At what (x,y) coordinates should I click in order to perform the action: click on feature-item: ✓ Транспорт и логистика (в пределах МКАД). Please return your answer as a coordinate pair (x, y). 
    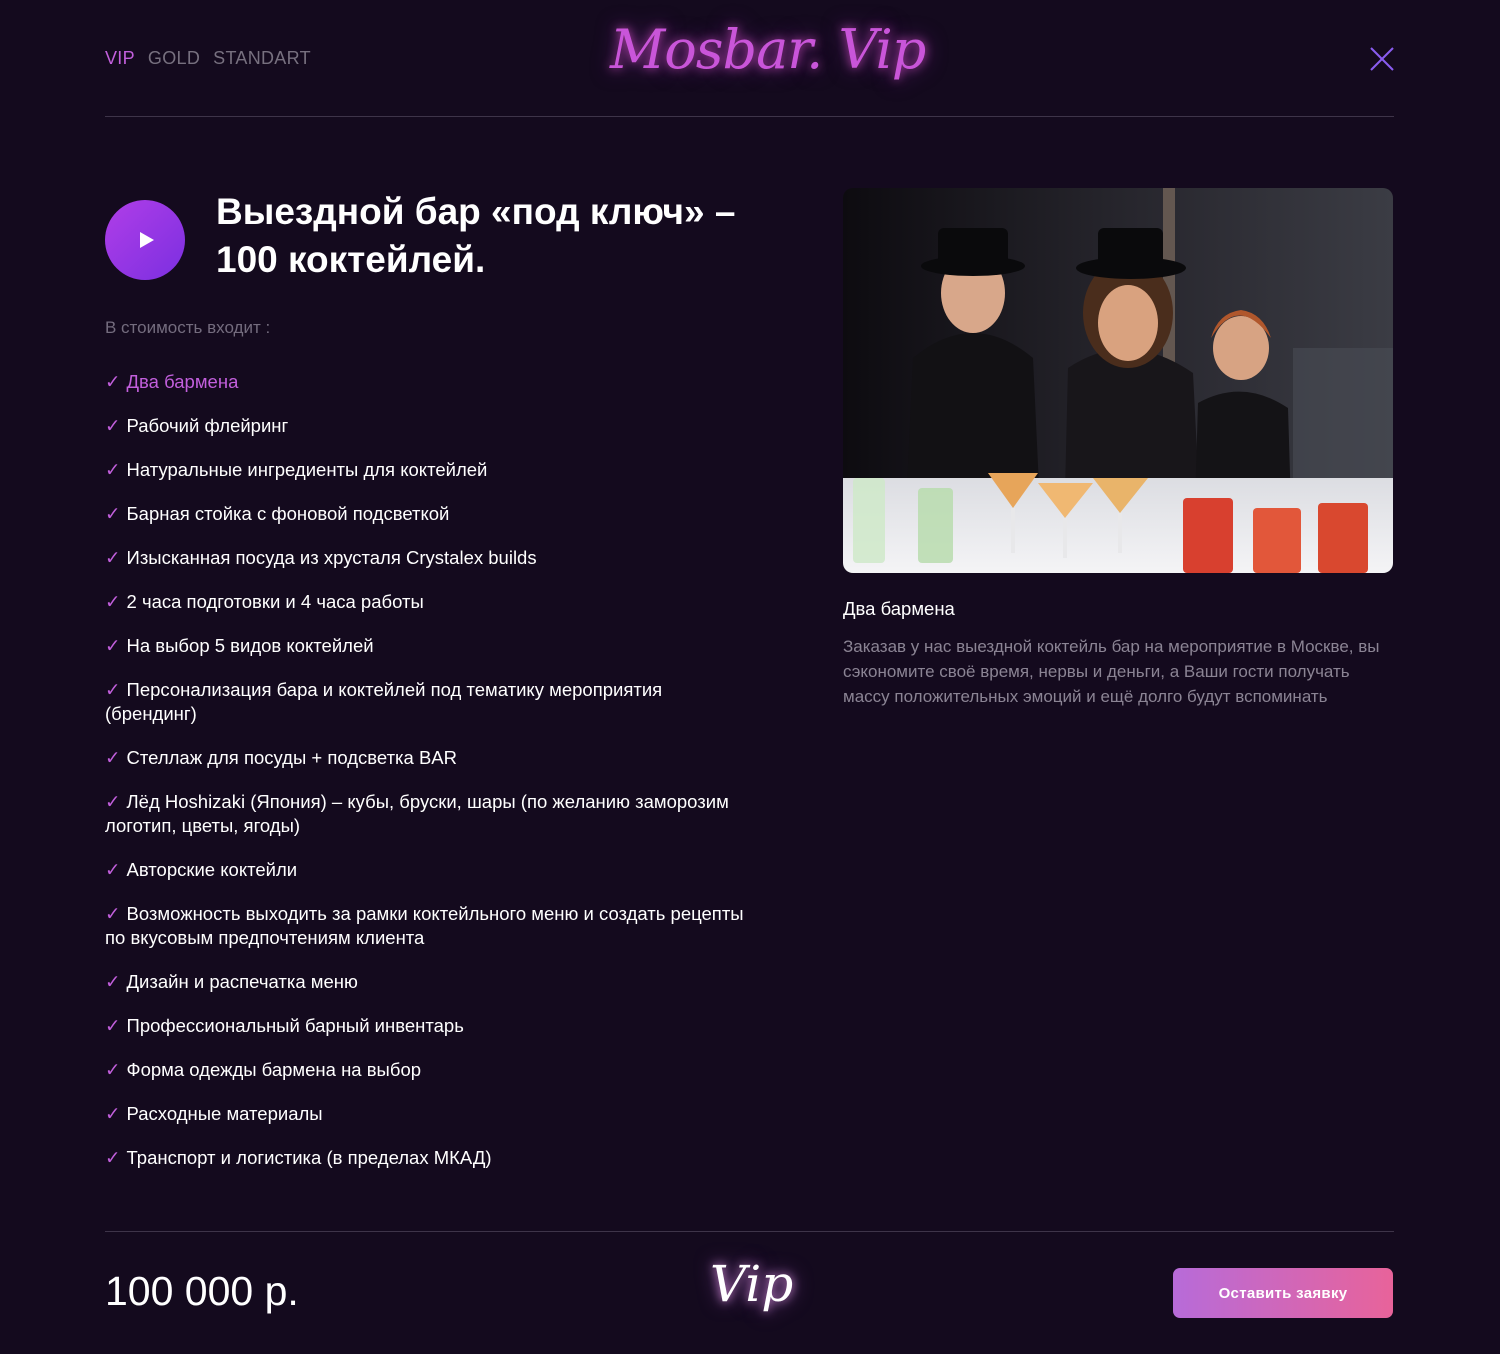
    Looking at the image, I should click on (425, 1158).